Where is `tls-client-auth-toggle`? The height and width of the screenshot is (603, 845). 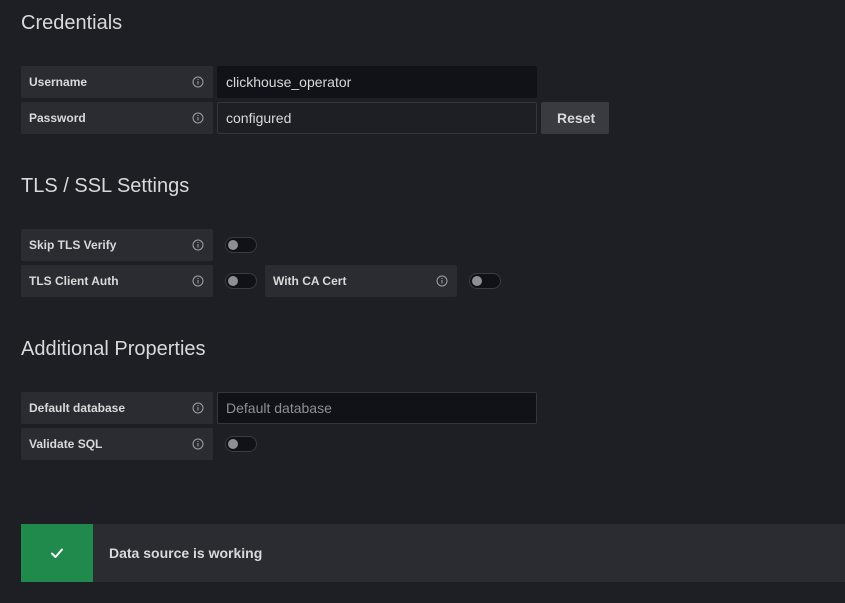
tls-client-auth-toggle is located at coordinates (241, 281).